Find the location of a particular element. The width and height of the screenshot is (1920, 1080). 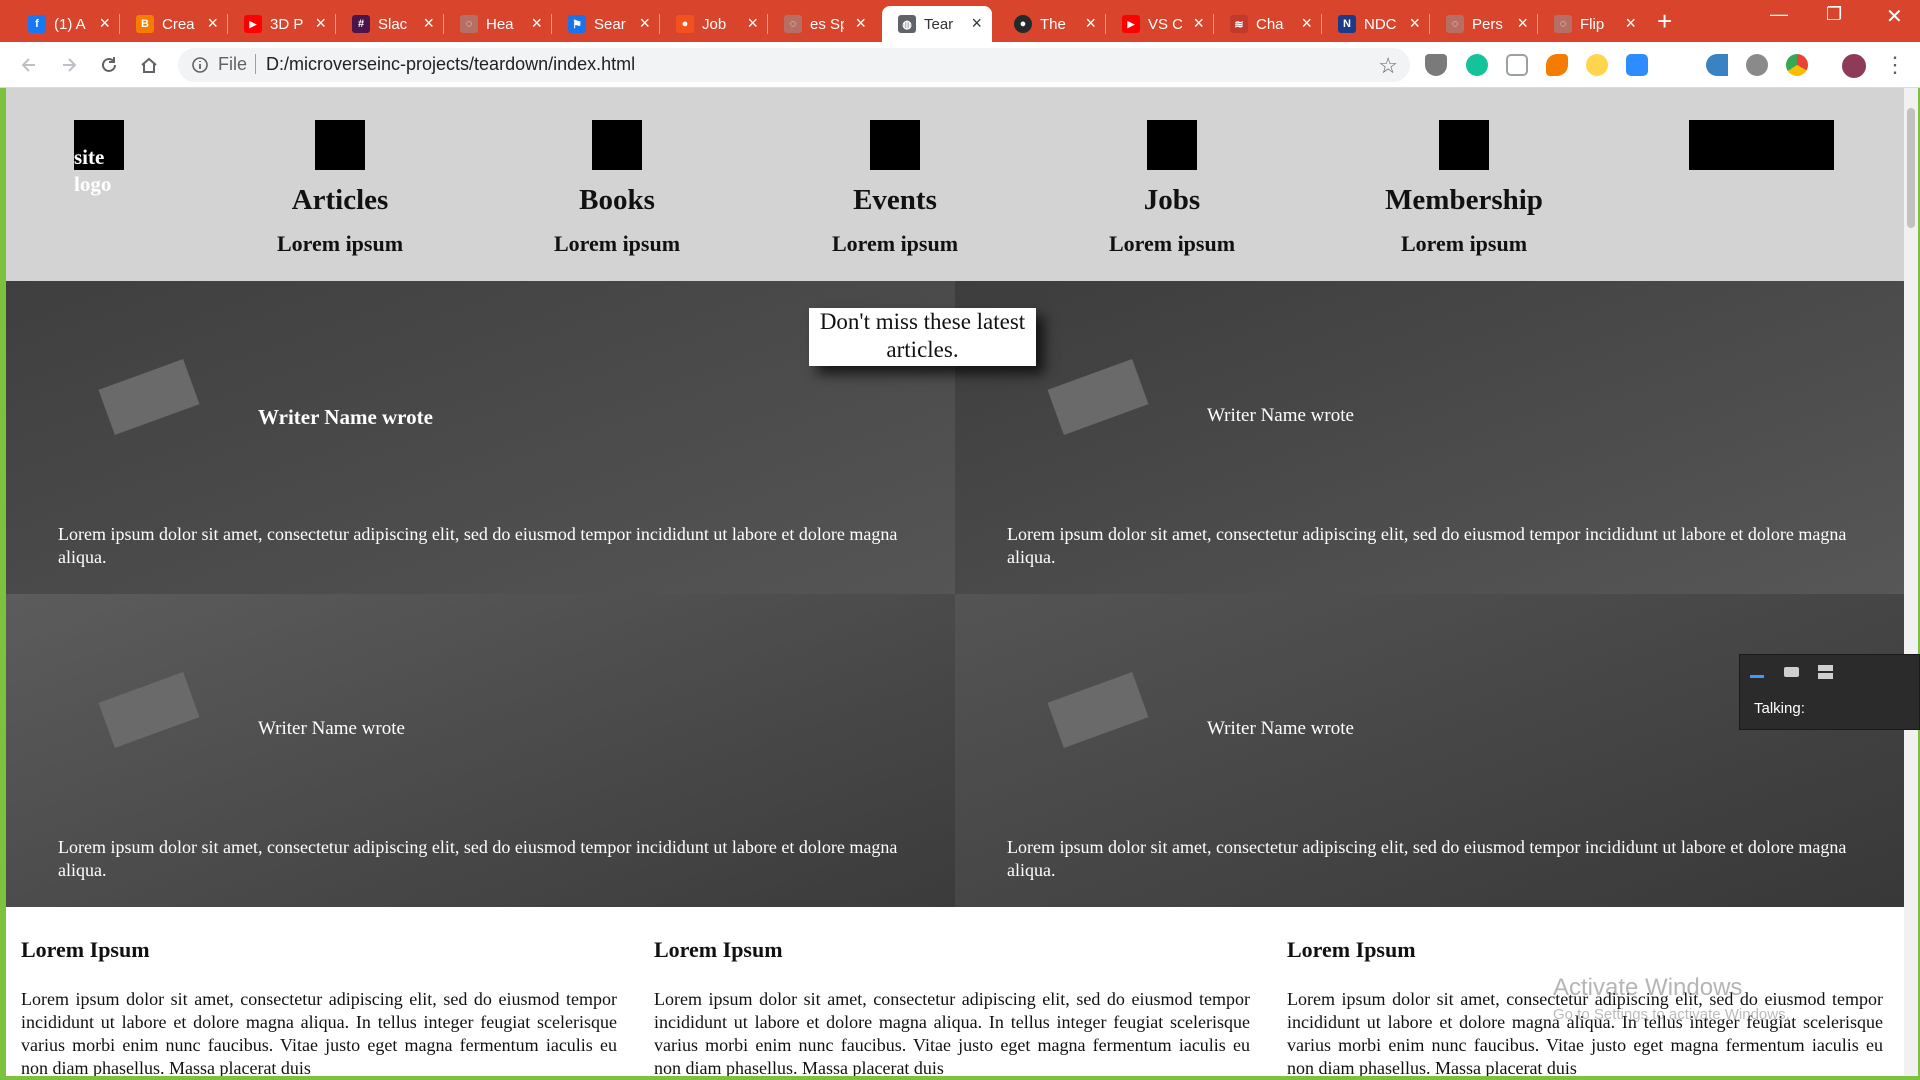

tab-blogger: B Crea × is located at coordinates (174, 24).